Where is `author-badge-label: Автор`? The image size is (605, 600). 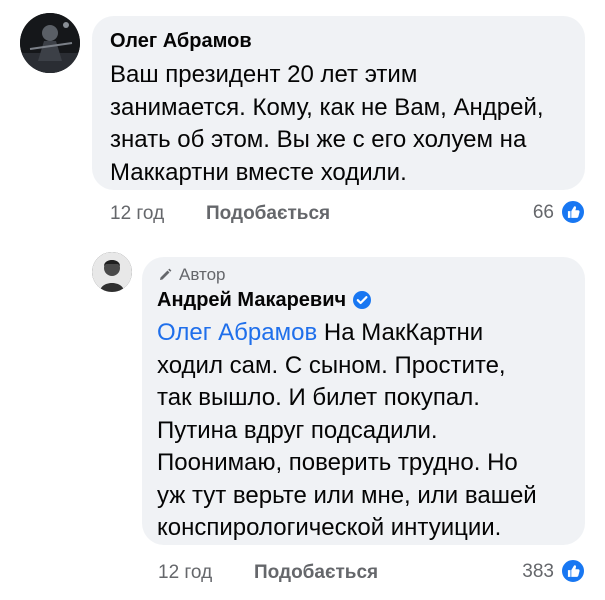
author-badge-label: Автор is located at coordinates (202, 274).